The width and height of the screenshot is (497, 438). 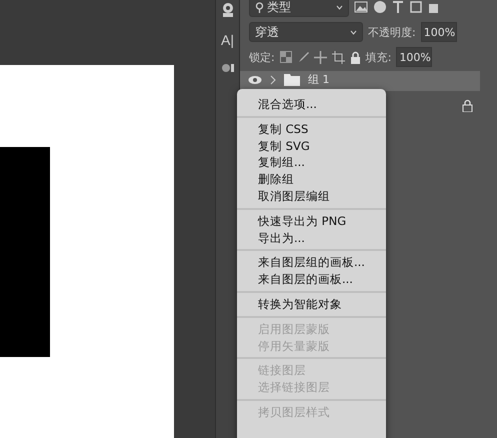 What do you see at coordinates (259, 7) in the screenshot?
I see `search-icon` at bounding box center [259, 7].